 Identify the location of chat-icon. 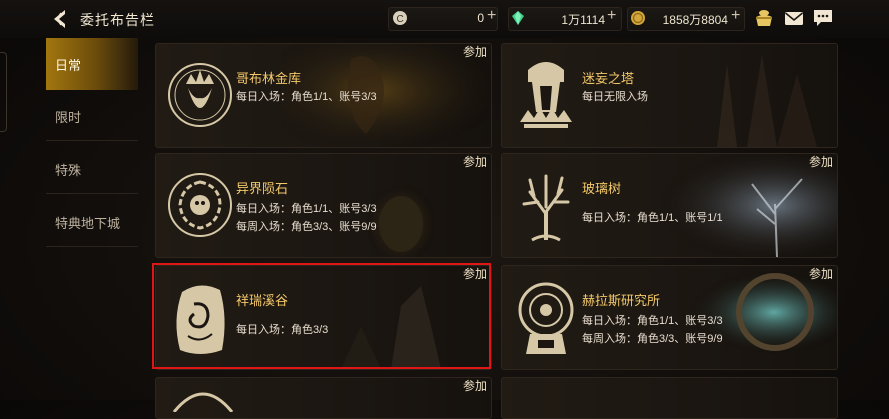
(823, 18).